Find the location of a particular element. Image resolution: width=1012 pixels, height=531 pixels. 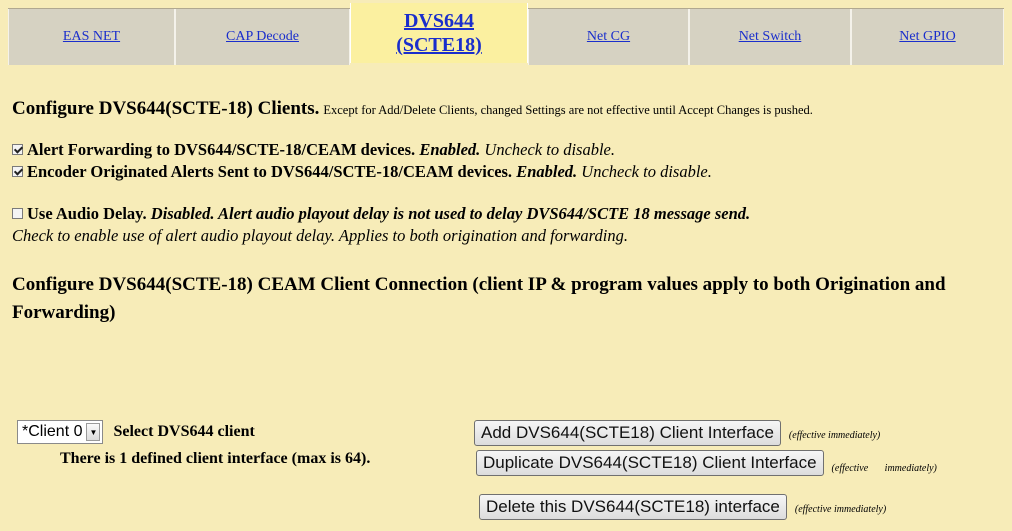

tab-net-switch: Net Switch is located at coordinates (770, 37).